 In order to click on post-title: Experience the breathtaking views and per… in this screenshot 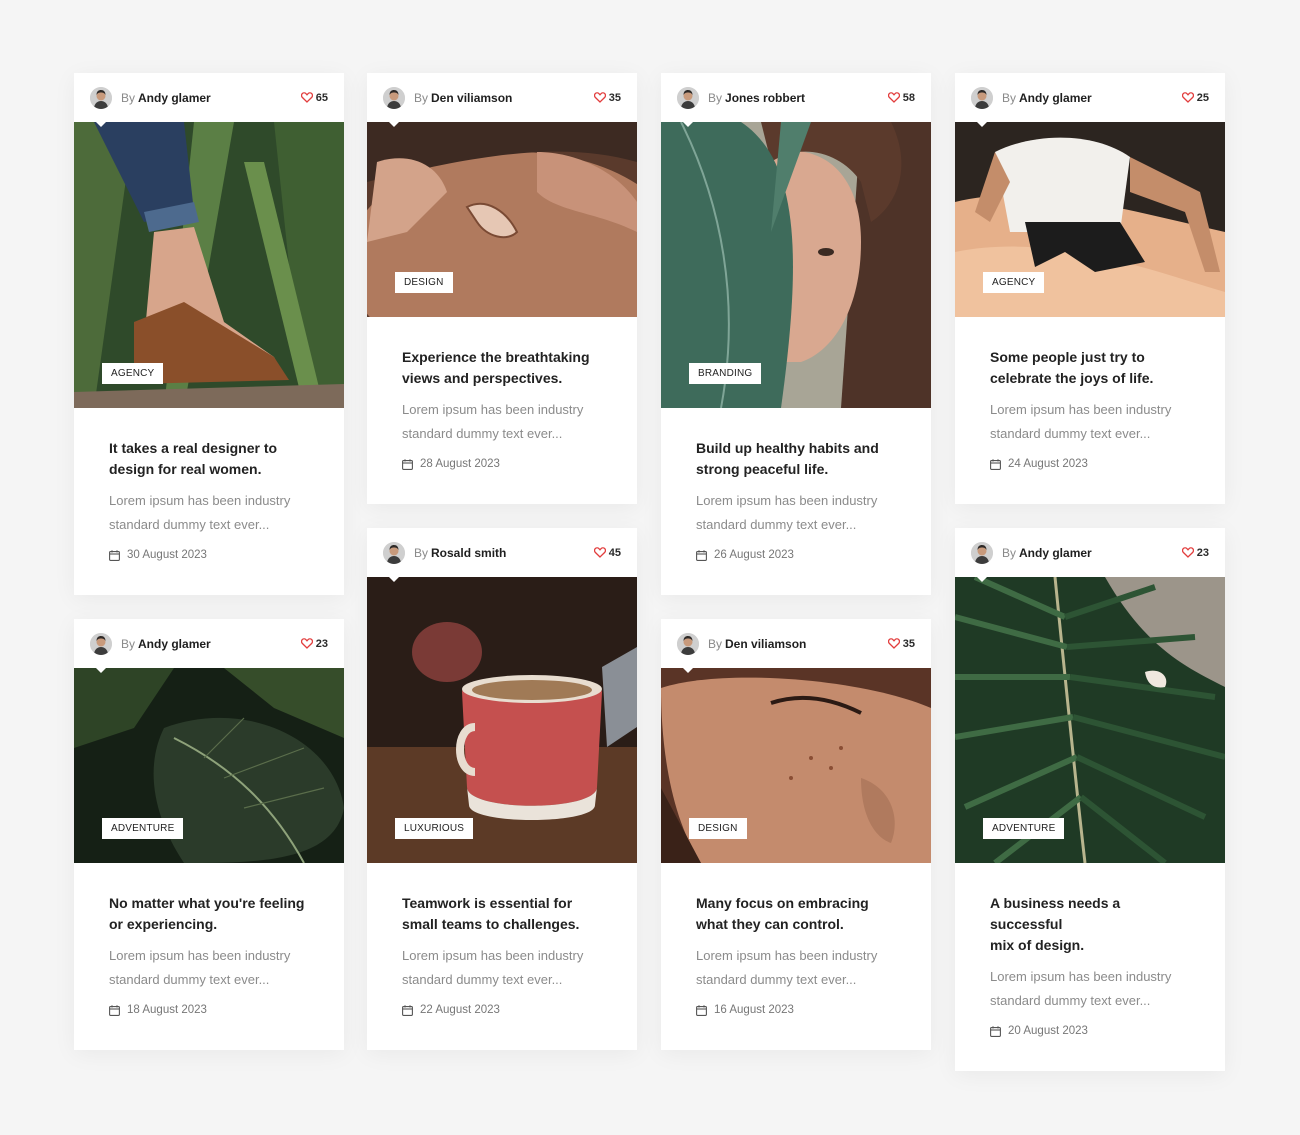, I will do `click(502, 368)`.